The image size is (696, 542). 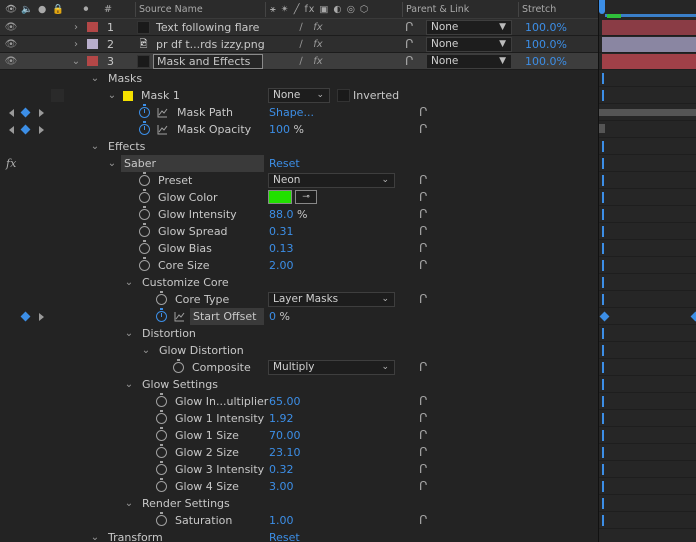 What do you see at coordinates (207, 27) in the screenshot?
I see `layer-name: Text following flare` at bounding box center [207, 27].